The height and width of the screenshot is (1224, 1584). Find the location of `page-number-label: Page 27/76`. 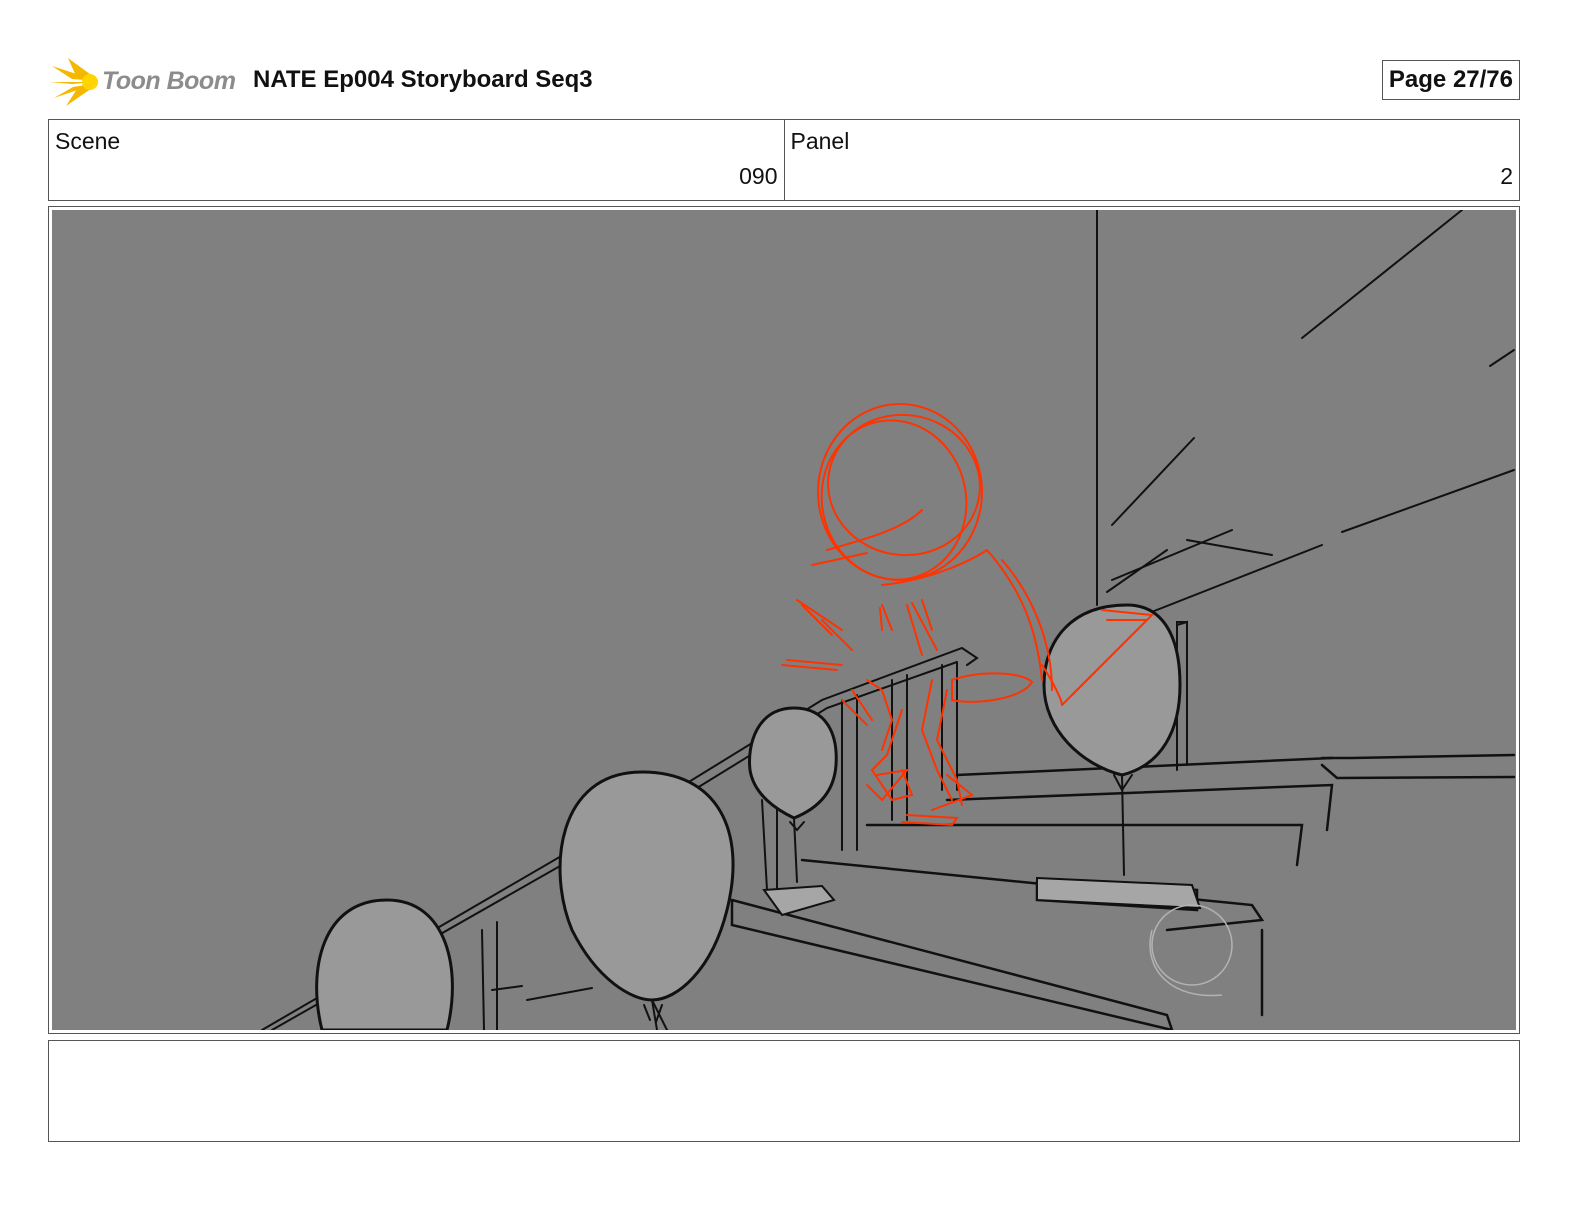

page-number-label: Page 27/76 is located at coordinates (1450, 79).